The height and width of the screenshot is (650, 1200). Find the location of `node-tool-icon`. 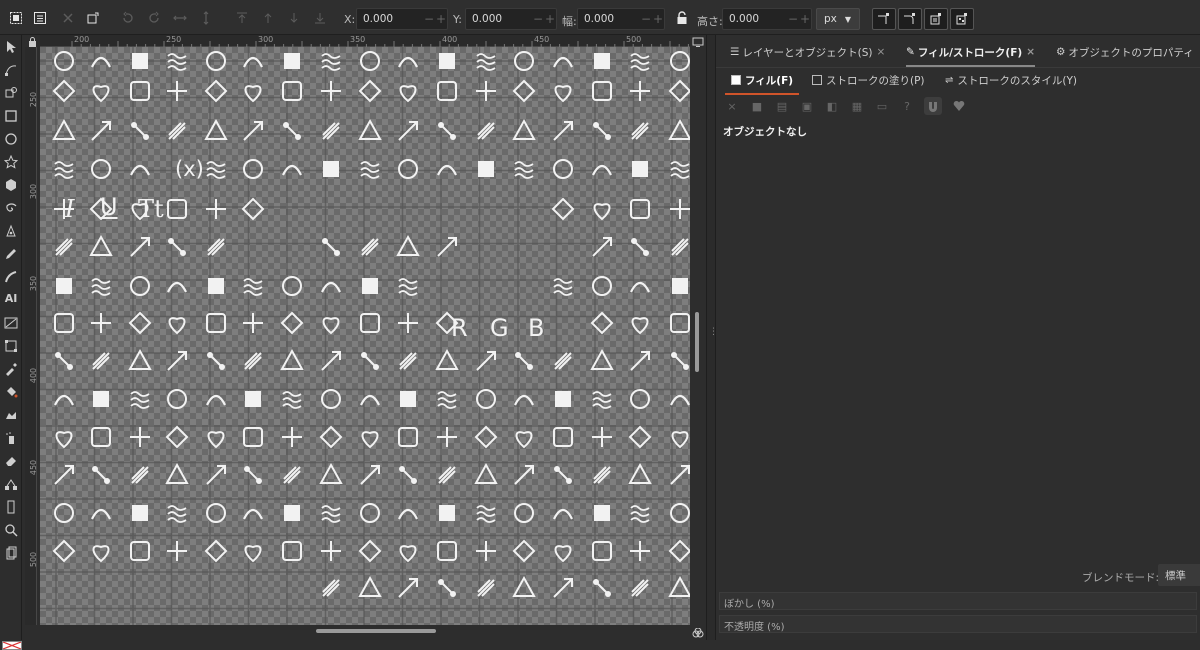

node-tool-icon is located at coordinates (11, 70).